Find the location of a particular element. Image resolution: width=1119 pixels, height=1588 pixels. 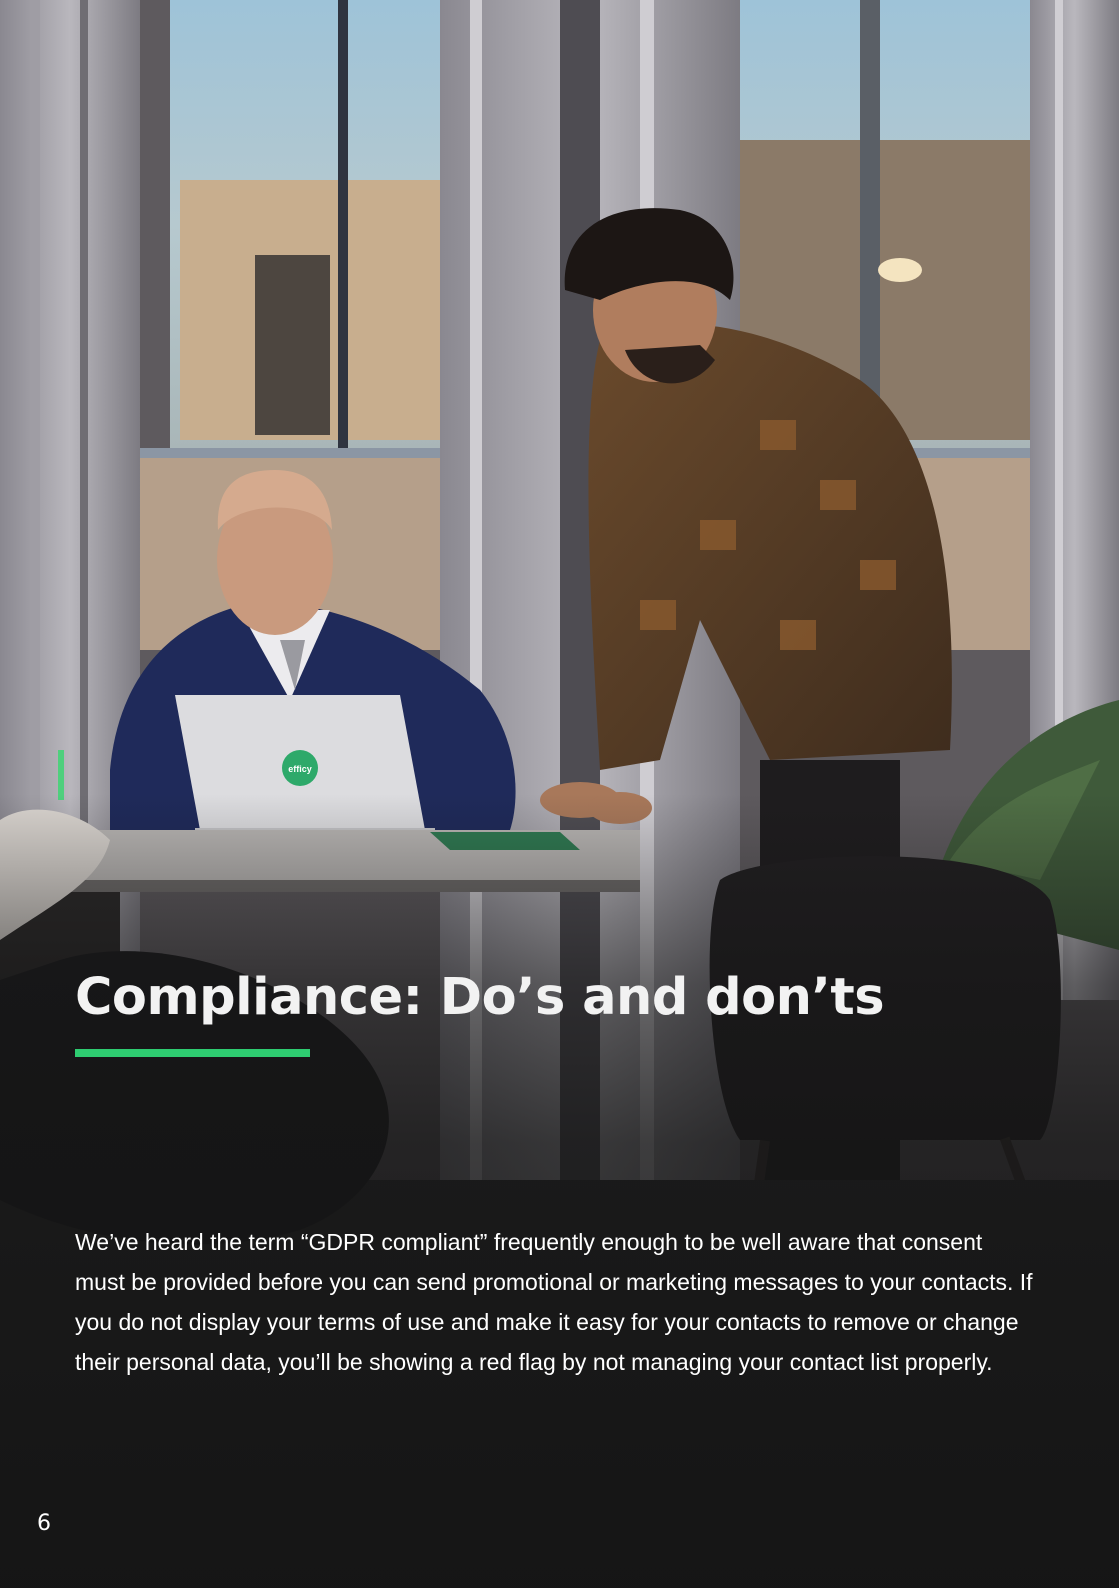

page-number: 6 is located at coordinates (44, 1523).